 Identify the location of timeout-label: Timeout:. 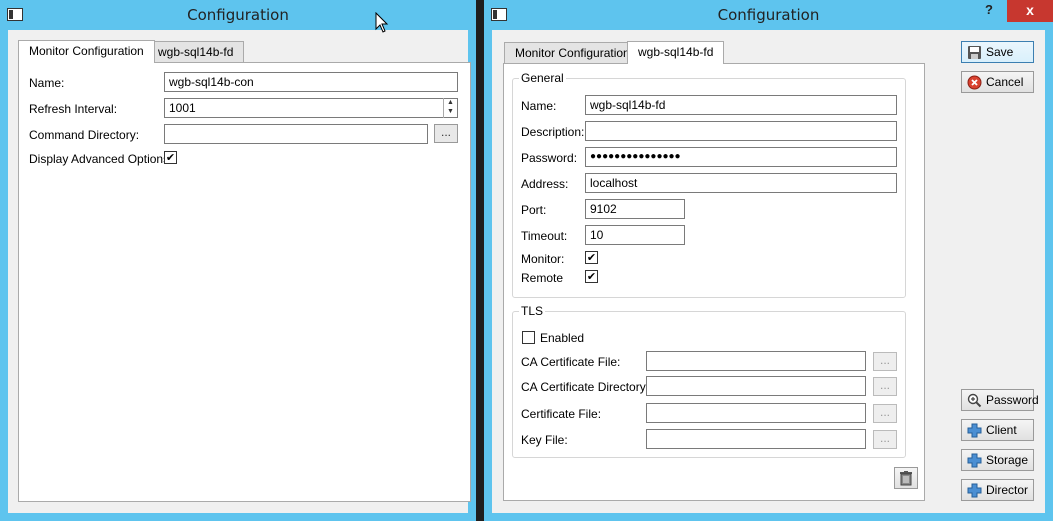
(544, 236).